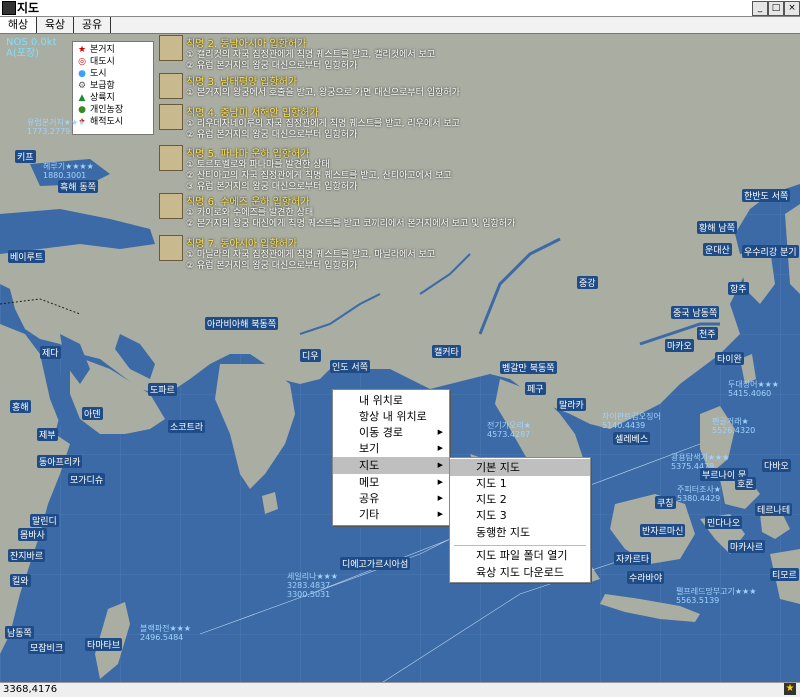  What do you see at coordinates (391, 400) in the screenshot?
I see `menu-item-my-location: 내 위치로` at bounding box center [391, 400].